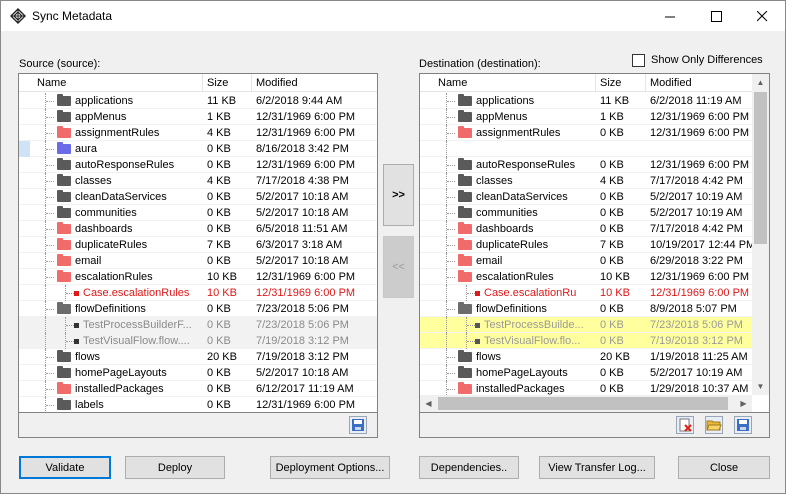 Image resolution: width=786 pixels, height=494 pixels. I want to click on destination-column-modified: Modified, so click(700, 83).